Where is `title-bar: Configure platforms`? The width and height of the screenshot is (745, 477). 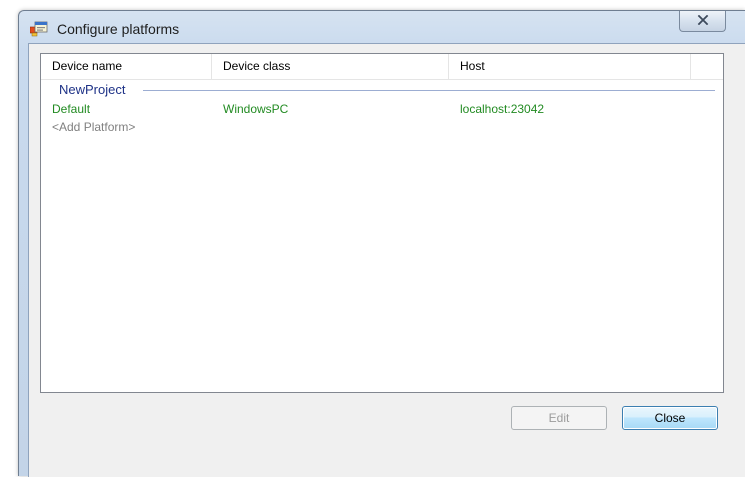
title-bar: Configure platforms is located at coordinates (382, 27).